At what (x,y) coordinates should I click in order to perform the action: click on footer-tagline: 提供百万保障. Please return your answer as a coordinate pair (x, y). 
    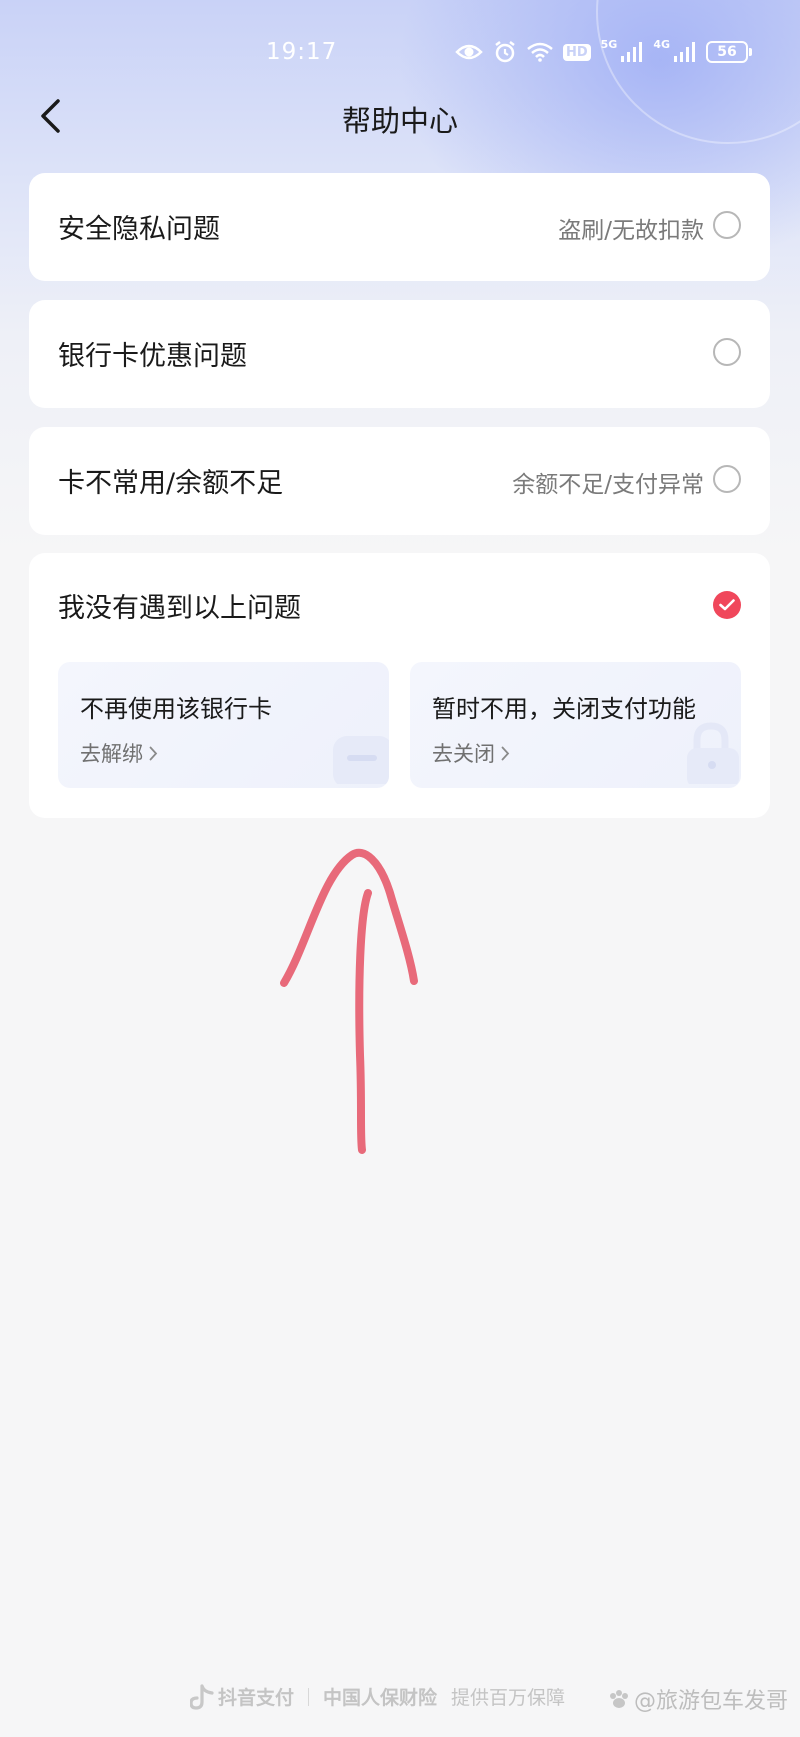
    Looking at the image, I should click on (508, 1698).